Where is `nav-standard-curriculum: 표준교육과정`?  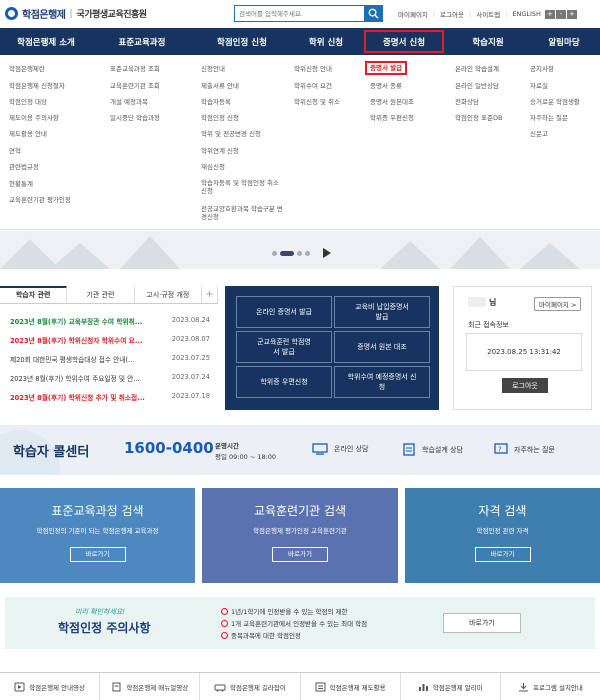
nav-standard-curriculum: 표준교육과정 is located at coordinates (142, 41).